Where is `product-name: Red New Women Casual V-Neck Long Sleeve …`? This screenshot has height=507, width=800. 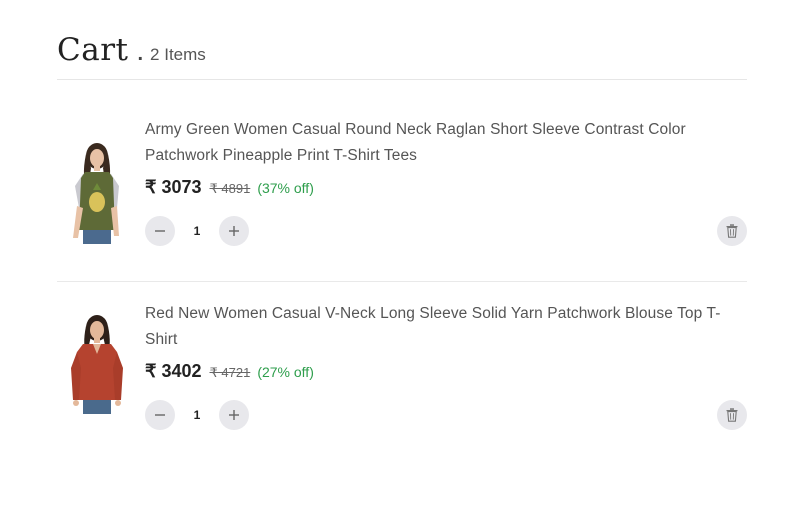 product-name: Red New Women Casual V-Neck Long Sleeve … is located at coordinates (440, 327).